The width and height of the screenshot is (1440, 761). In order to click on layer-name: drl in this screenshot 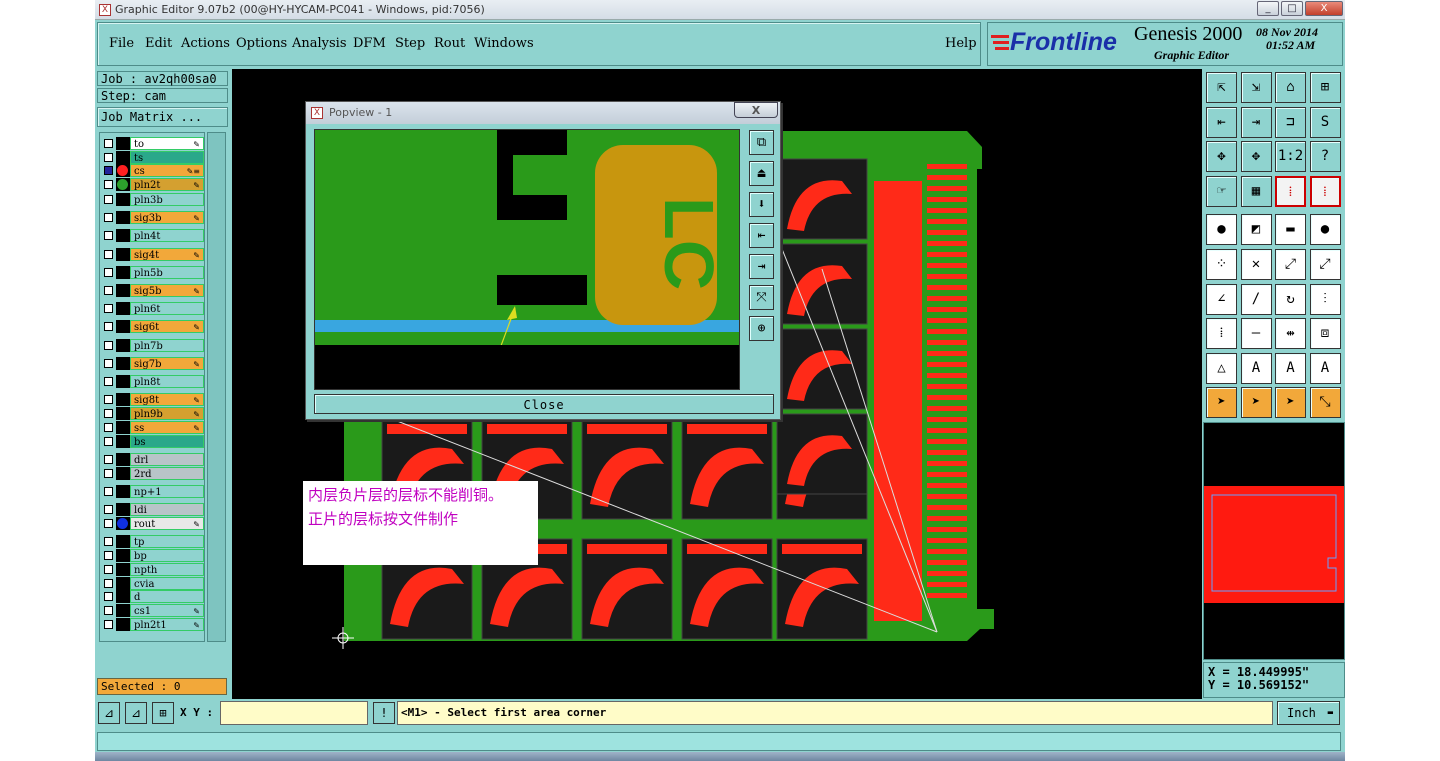, I will do `click(167, 460)`.